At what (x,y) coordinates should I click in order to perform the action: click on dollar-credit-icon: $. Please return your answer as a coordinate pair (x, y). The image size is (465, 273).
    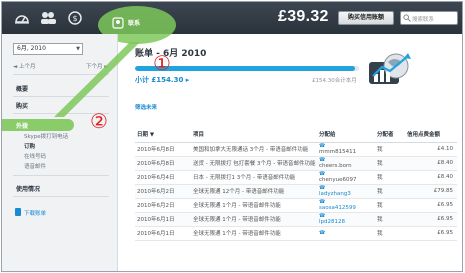
    Looking at the image, I should click on (75, 18).